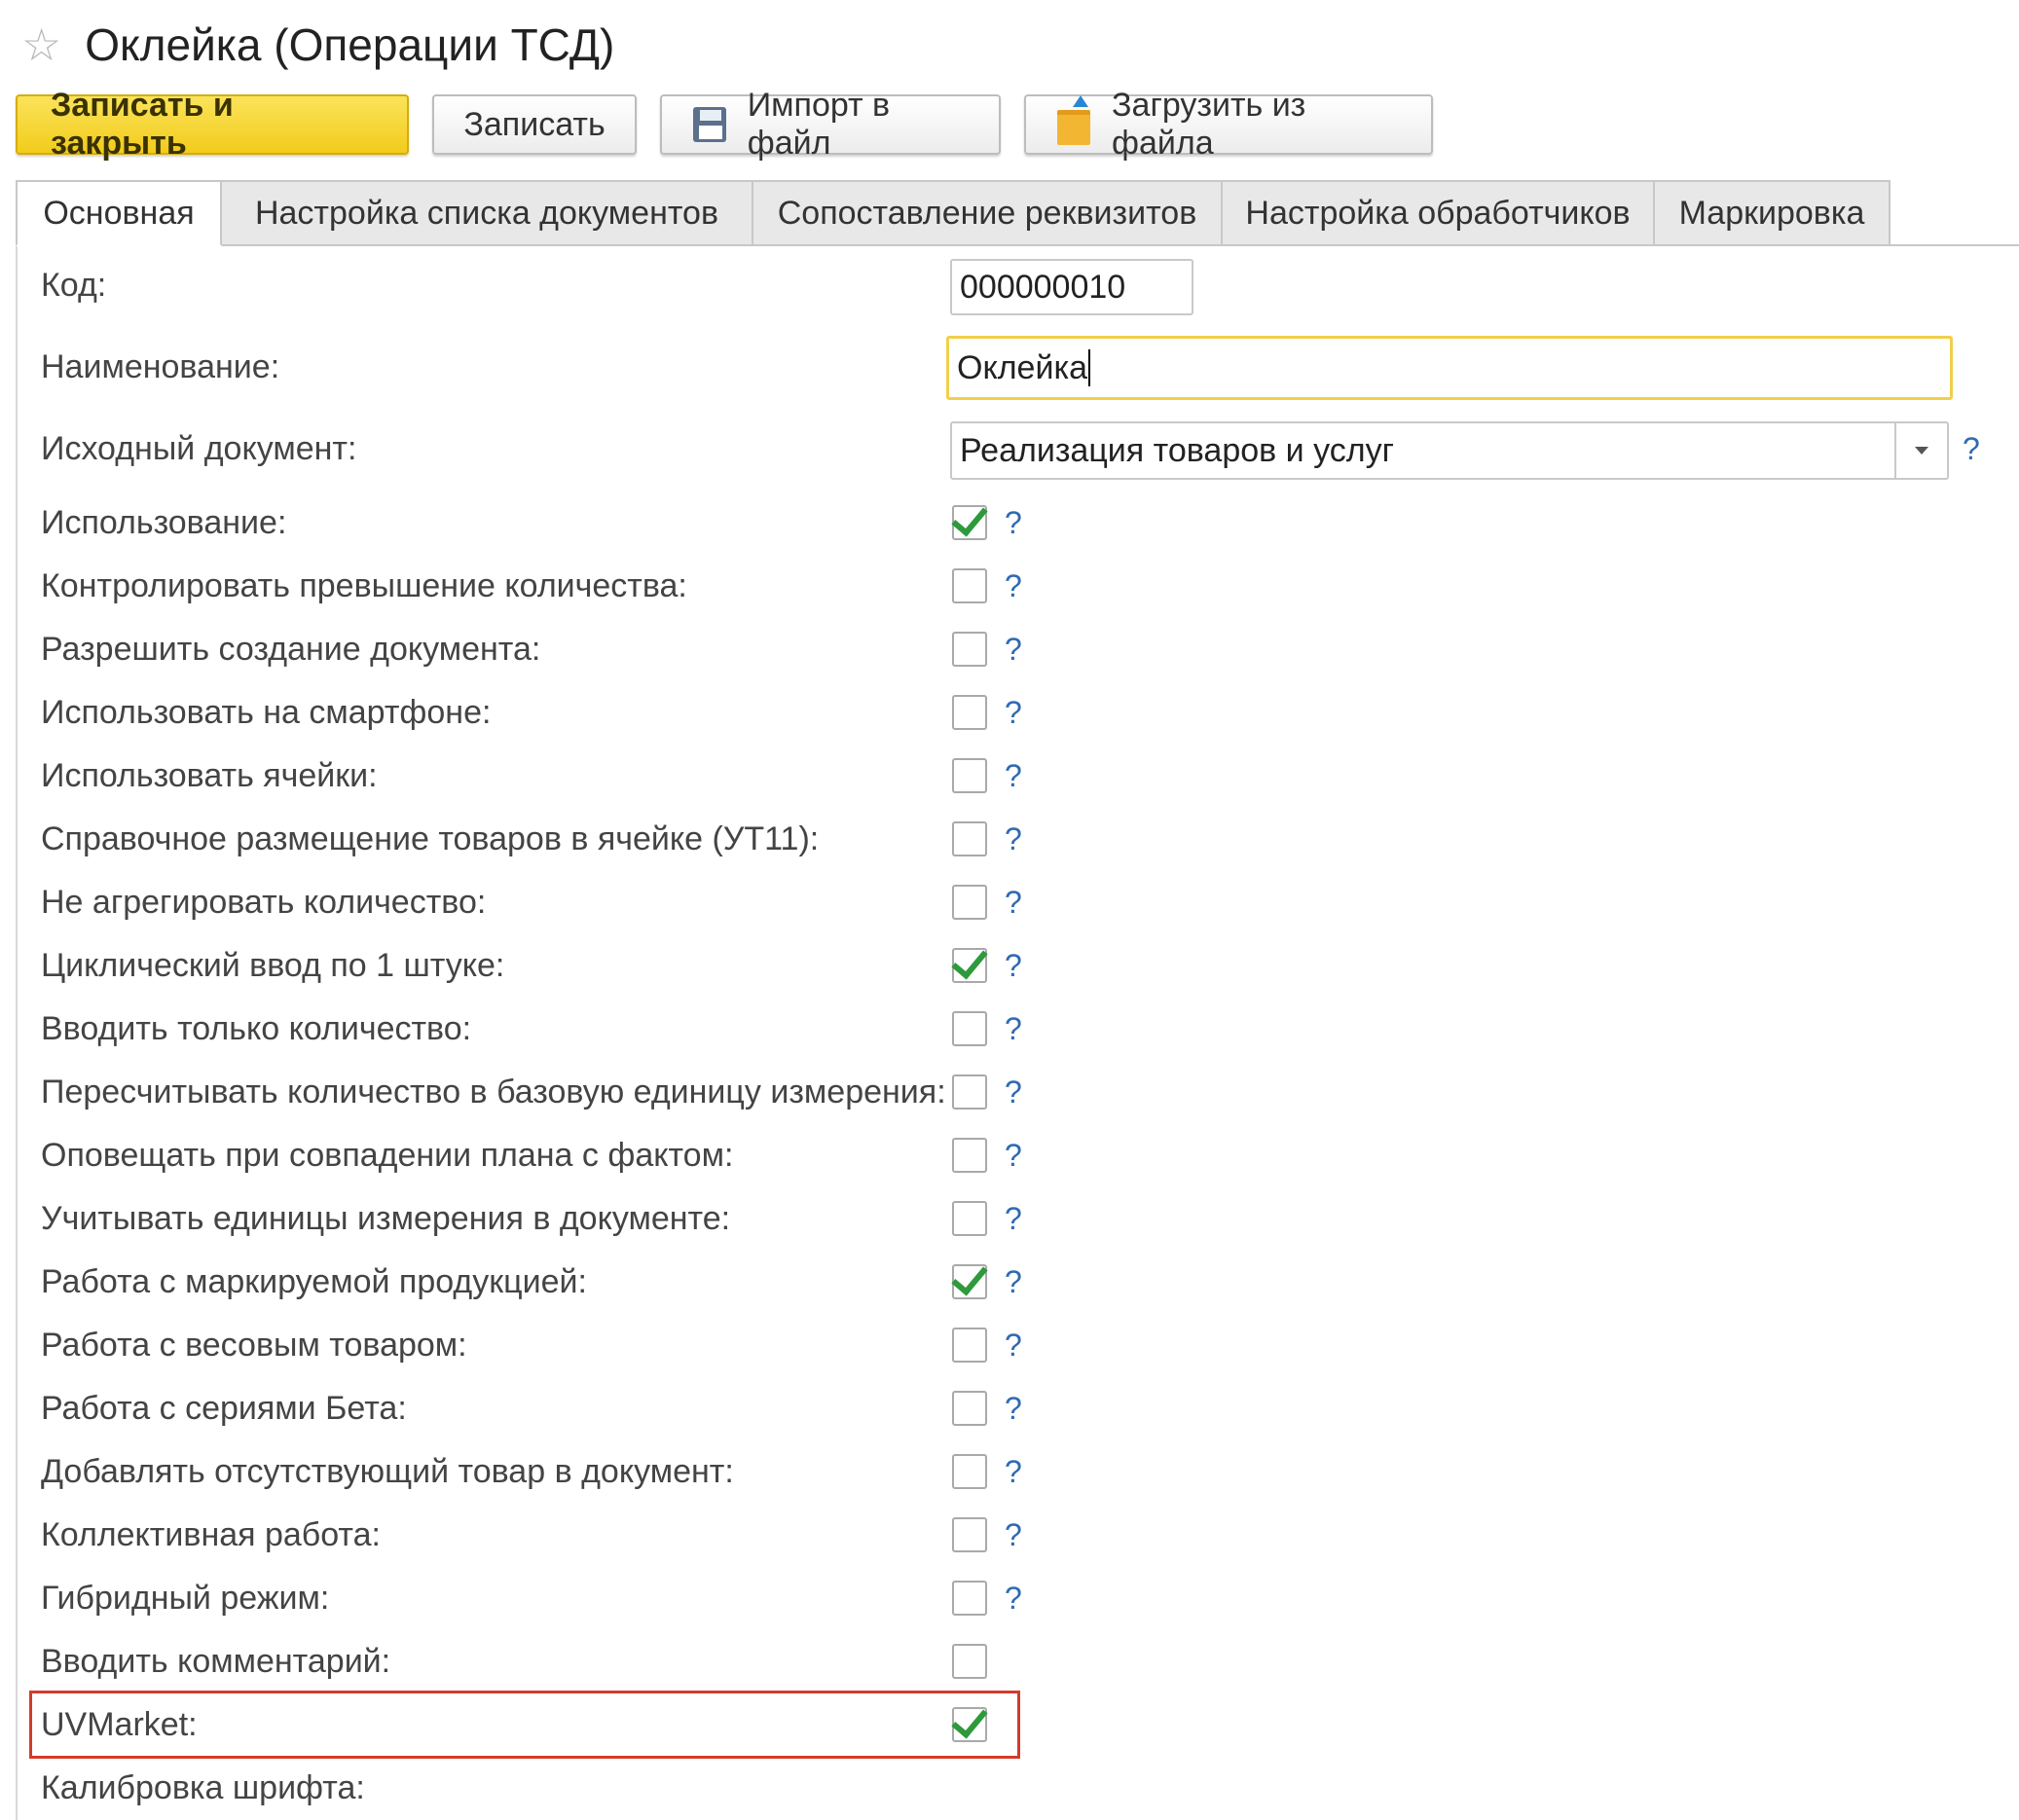 This screenshot has width=2019, height=1820. I want to click on tab-marking: Маркировка, so click(1772, 213).